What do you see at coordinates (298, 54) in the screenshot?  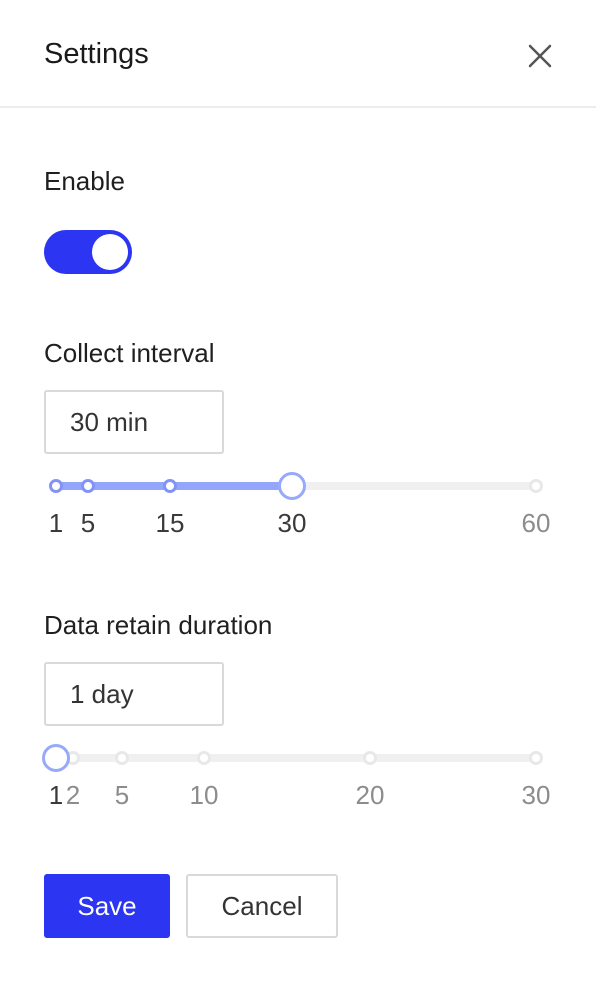 I see `panel-header: Settings` at bounding box center [298, 54].